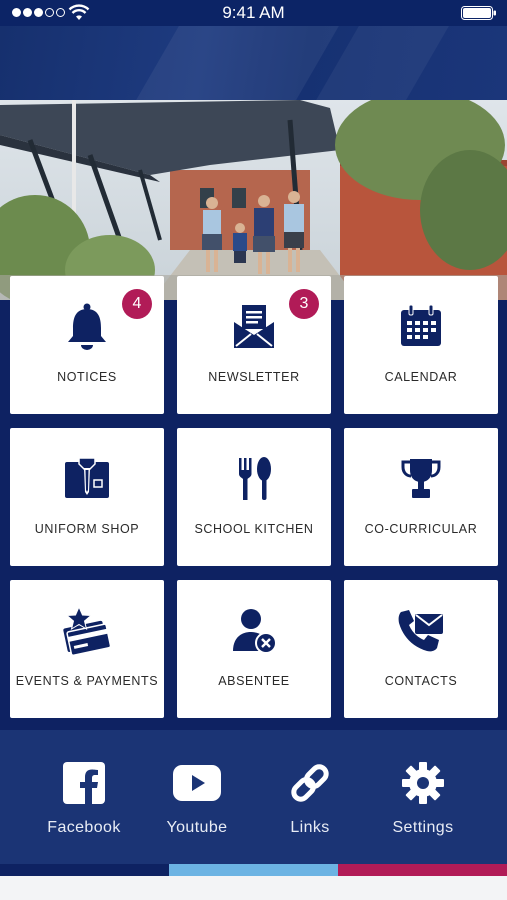 The image size is (507, 900). Describe the element at coordinates (254, 529) in the screenshot. I see `tile-school-kitchen-label: SCHOOL KITCHEN` at that location.